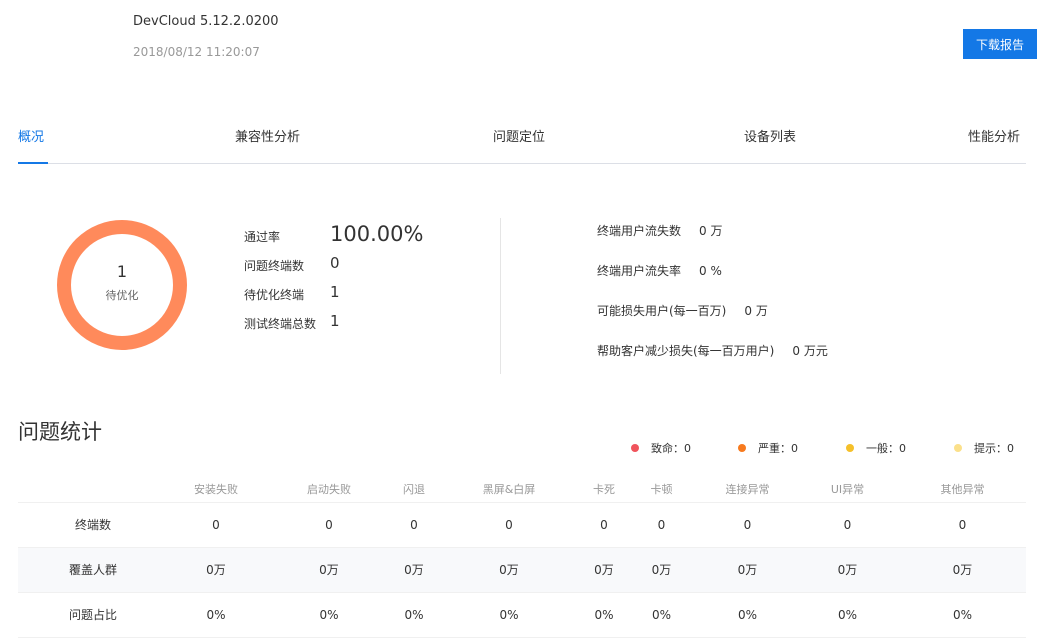 Image resolution: width=1056 pixels, height=641 pixels. Describe the element at coordinates (329, 489) in the screenshot. I see `column-header: 启动失败` at that location.